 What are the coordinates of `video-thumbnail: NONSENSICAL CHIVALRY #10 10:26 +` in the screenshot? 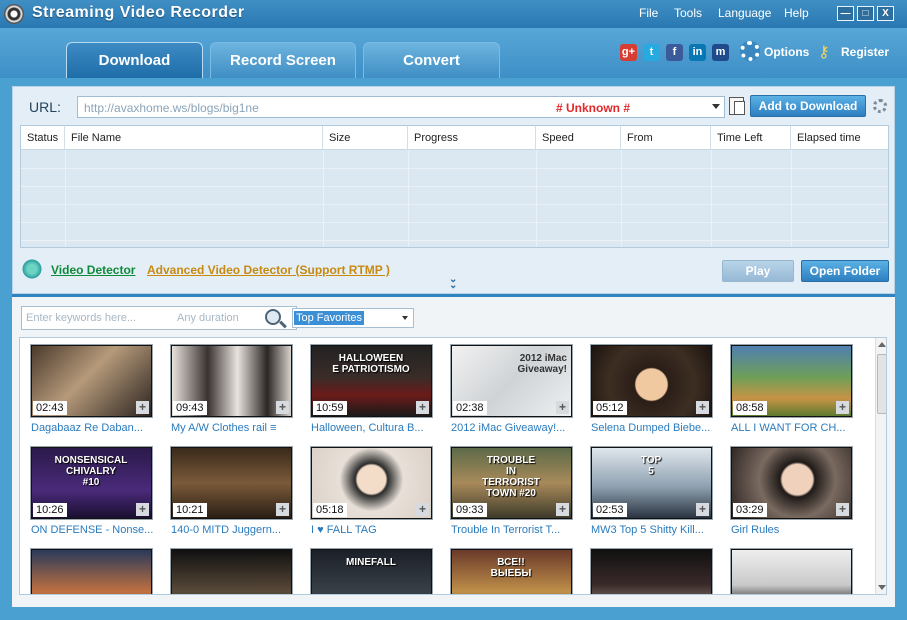 It's located at (91, 483).